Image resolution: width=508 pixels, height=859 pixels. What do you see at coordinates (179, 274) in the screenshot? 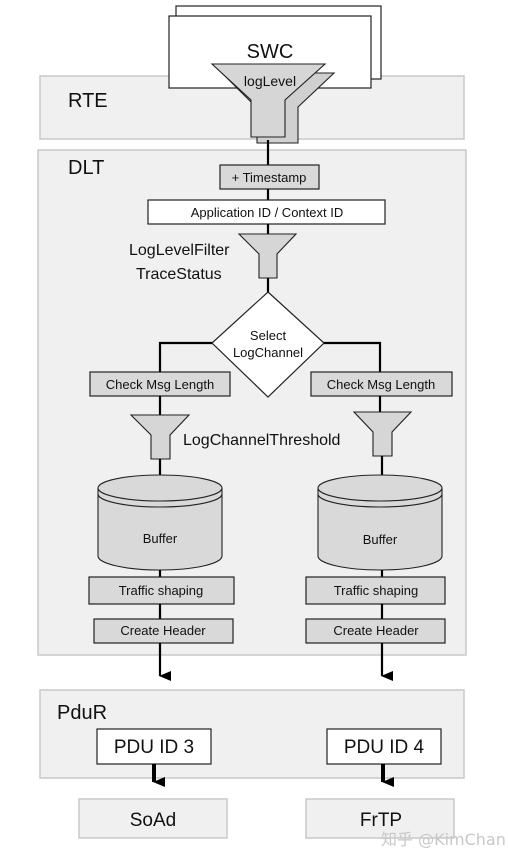
I see `tracestatus-label: TraceStatus` at bounding box center [179, 274].